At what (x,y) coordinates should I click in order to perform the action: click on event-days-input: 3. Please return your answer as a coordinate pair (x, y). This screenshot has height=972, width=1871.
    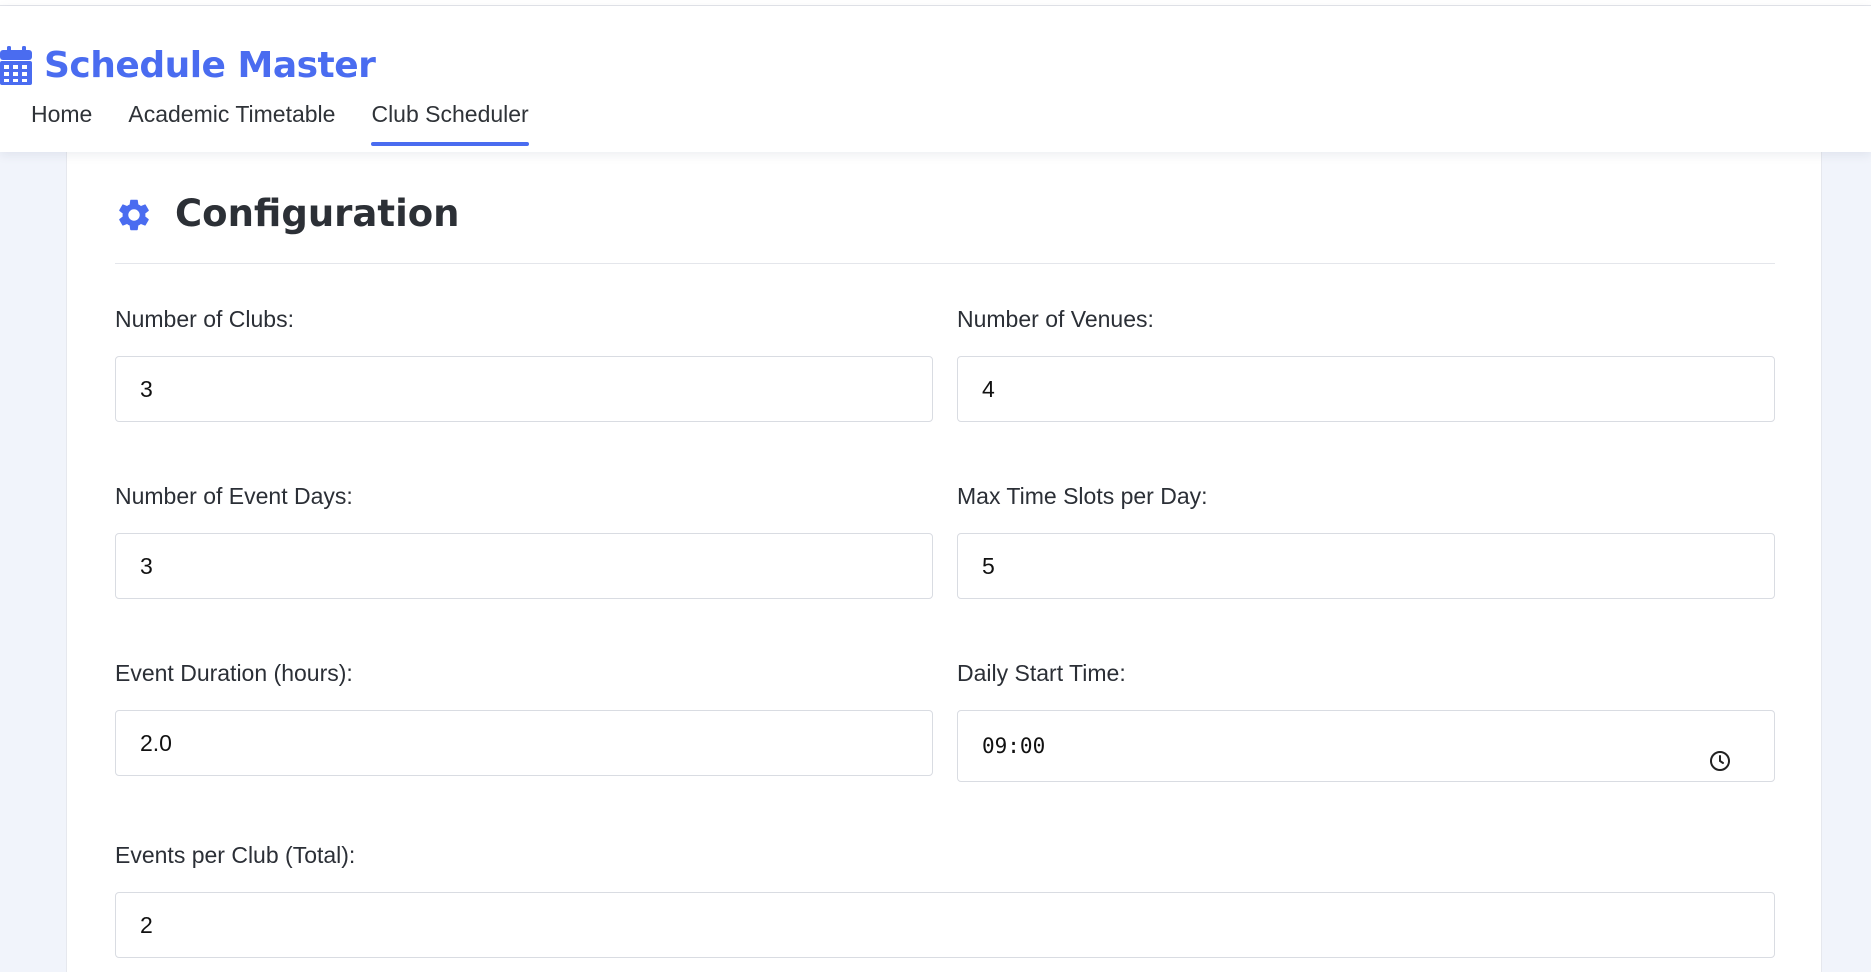
    Looking at the image, I should click on (524, 566).